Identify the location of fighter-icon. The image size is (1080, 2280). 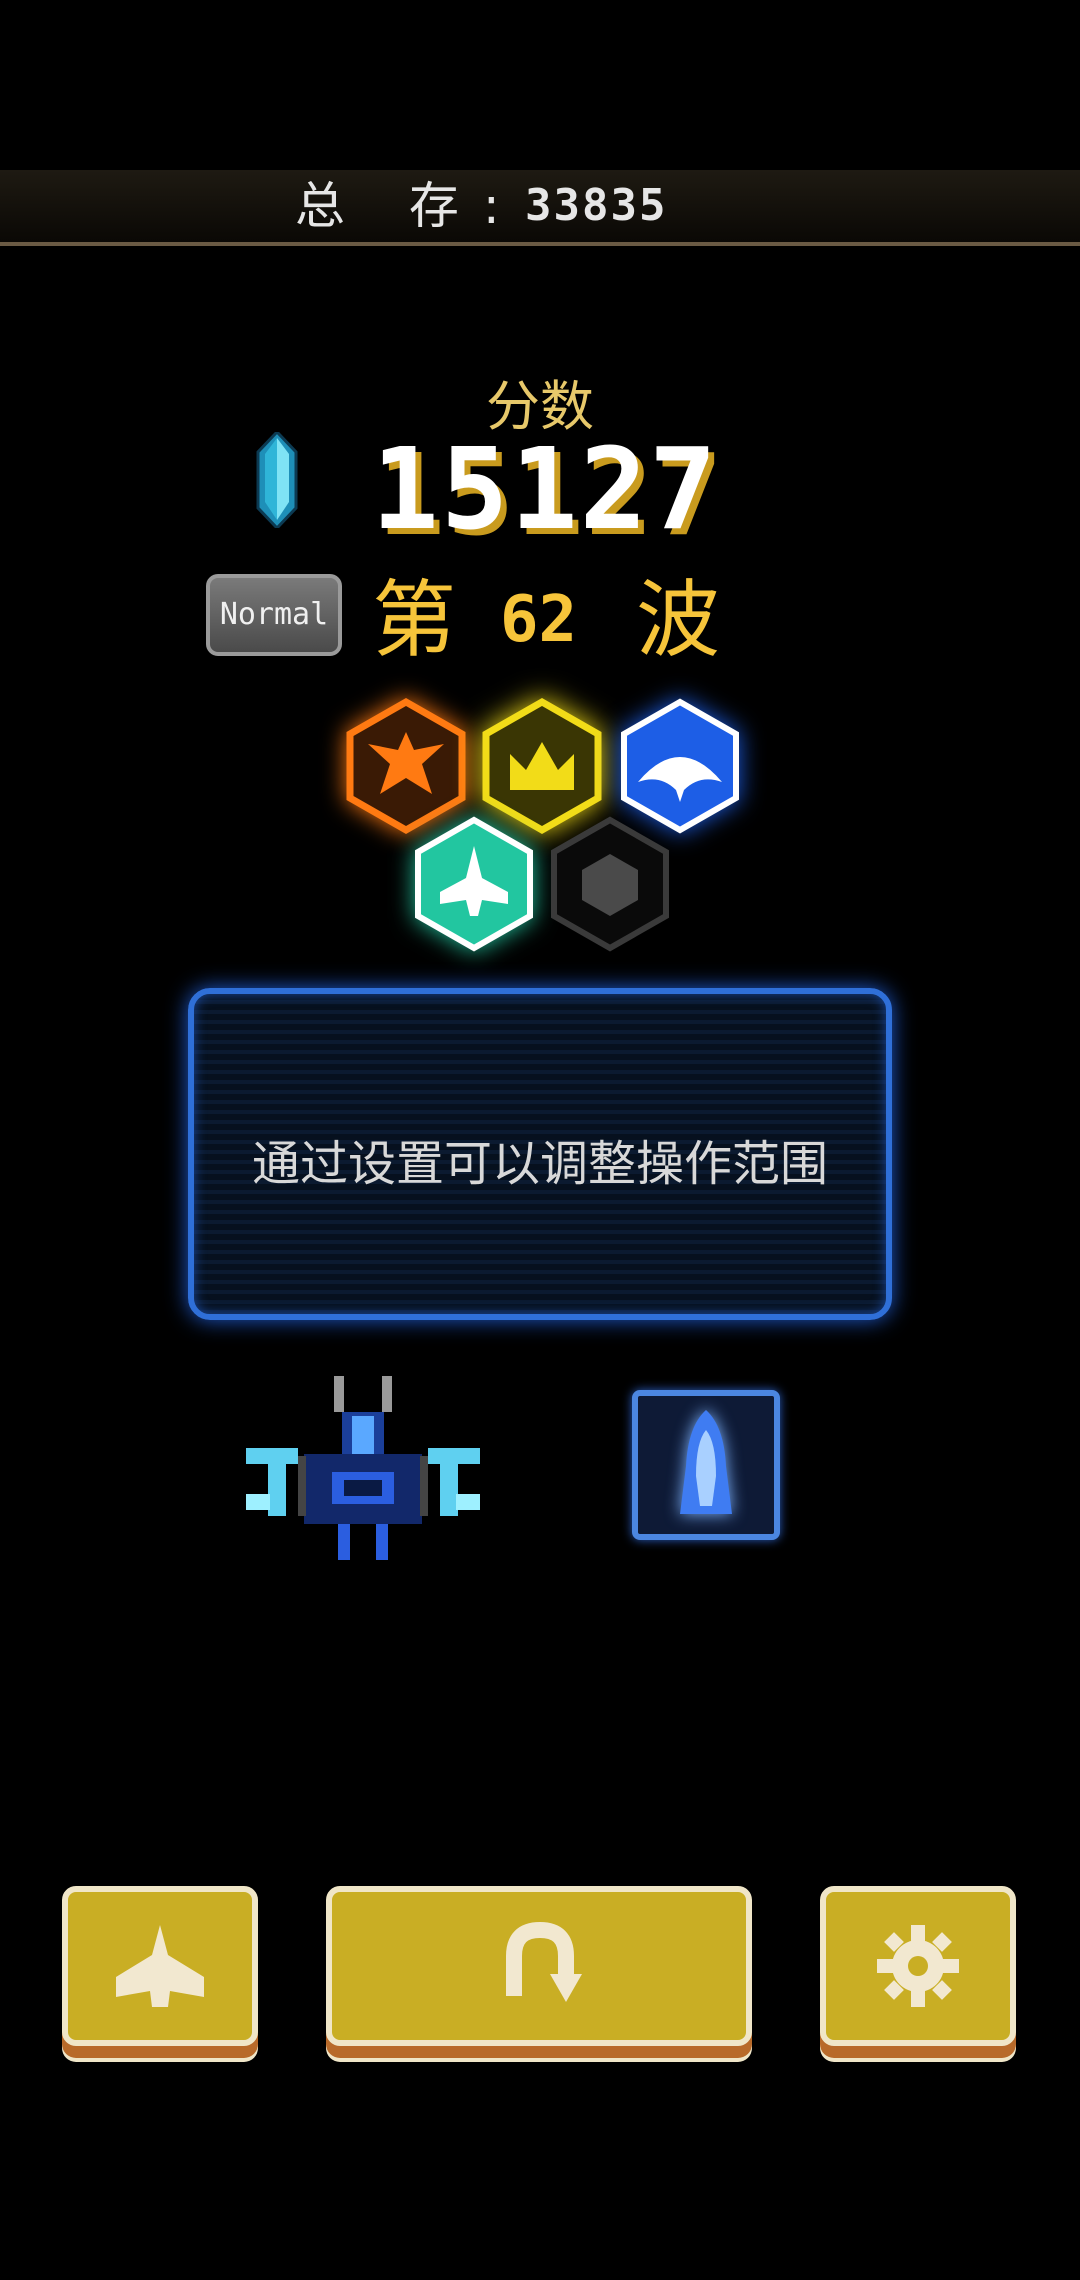
(474, 884).